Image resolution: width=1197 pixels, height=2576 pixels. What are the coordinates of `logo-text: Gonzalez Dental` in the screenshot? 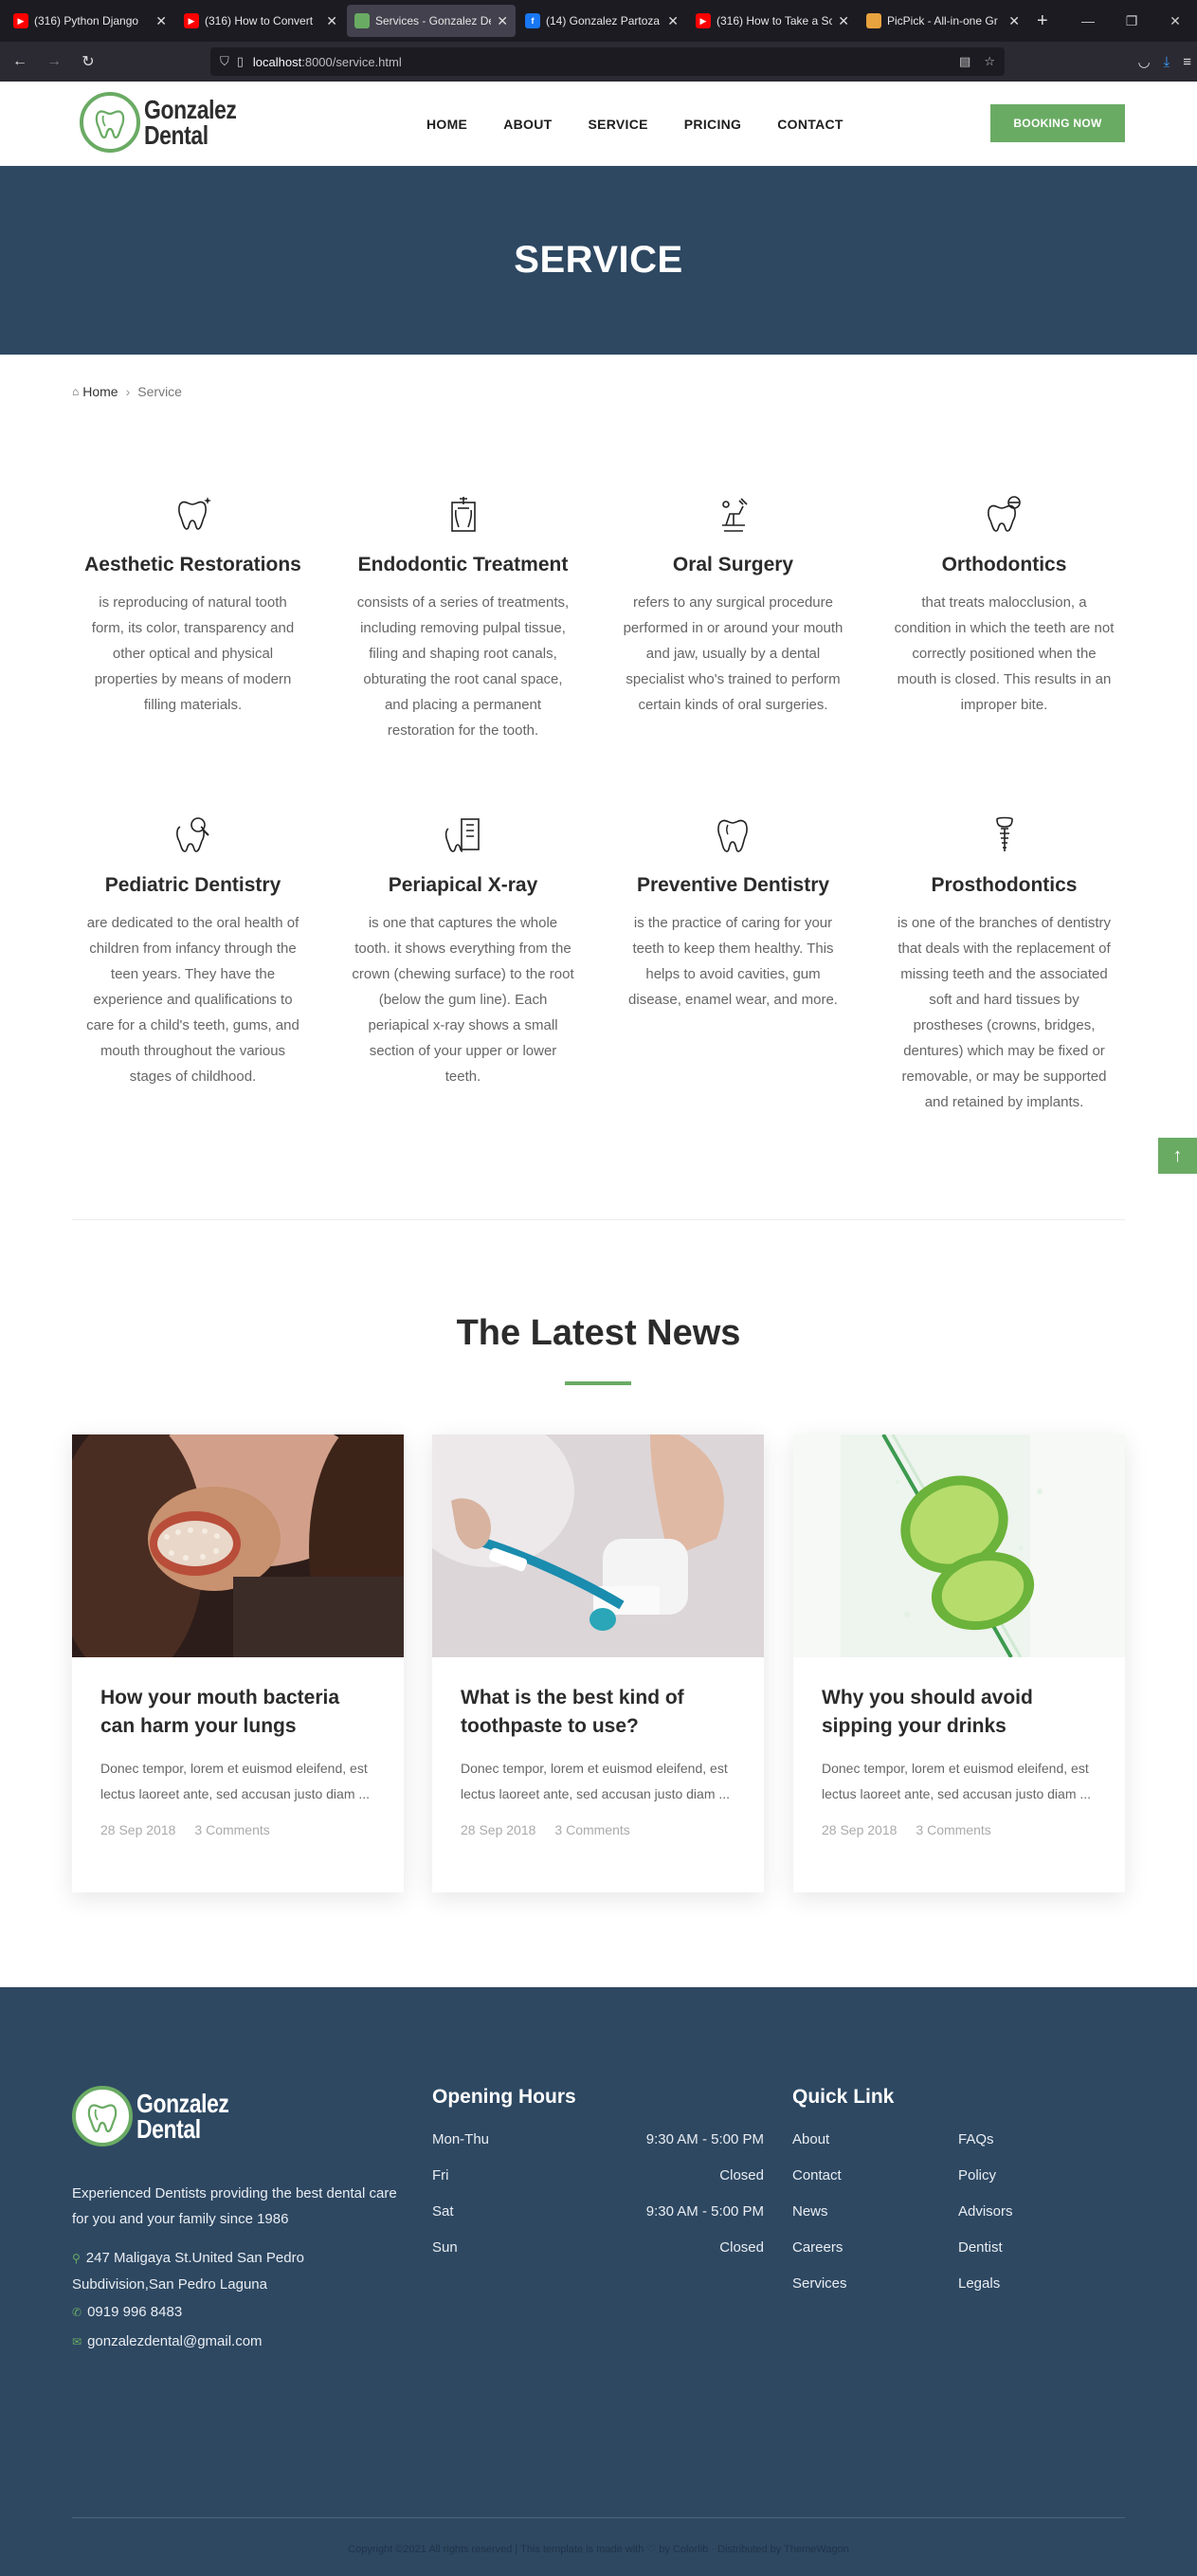 It's located at (191, 122).